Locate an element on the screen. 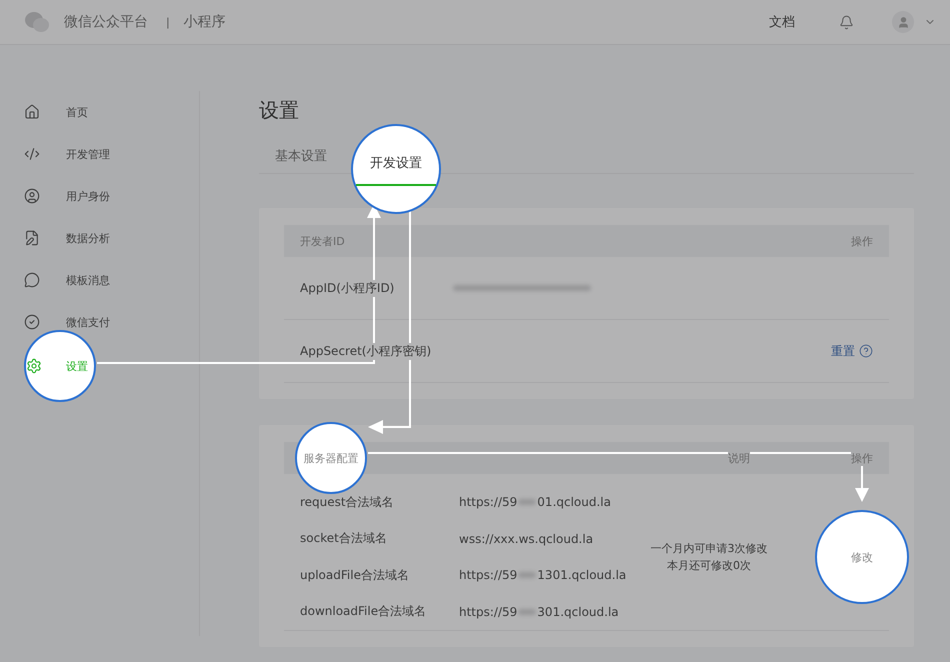  domain-value: 01.qcloud.la is located at coordinates (574, 502).